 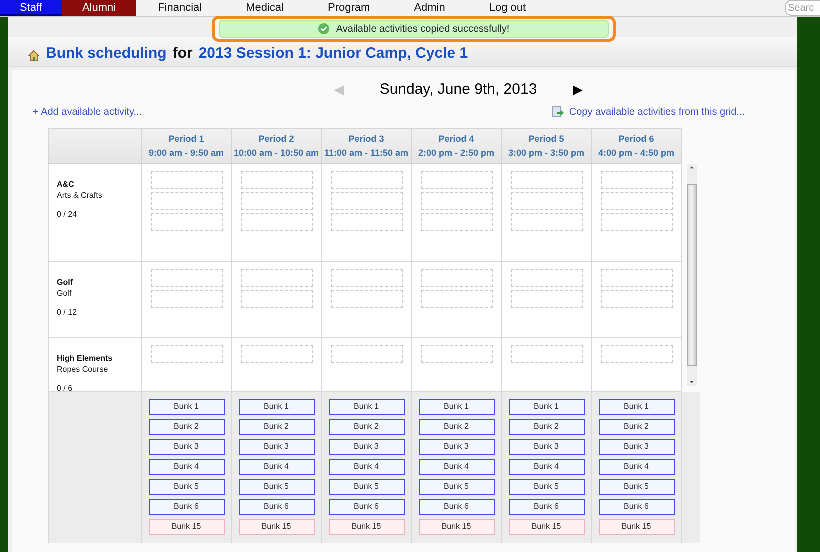 What do you see at coordinates (349, 8) in the screenshot?
I see `nav-tab: Program` at bounding box center [349, 8].